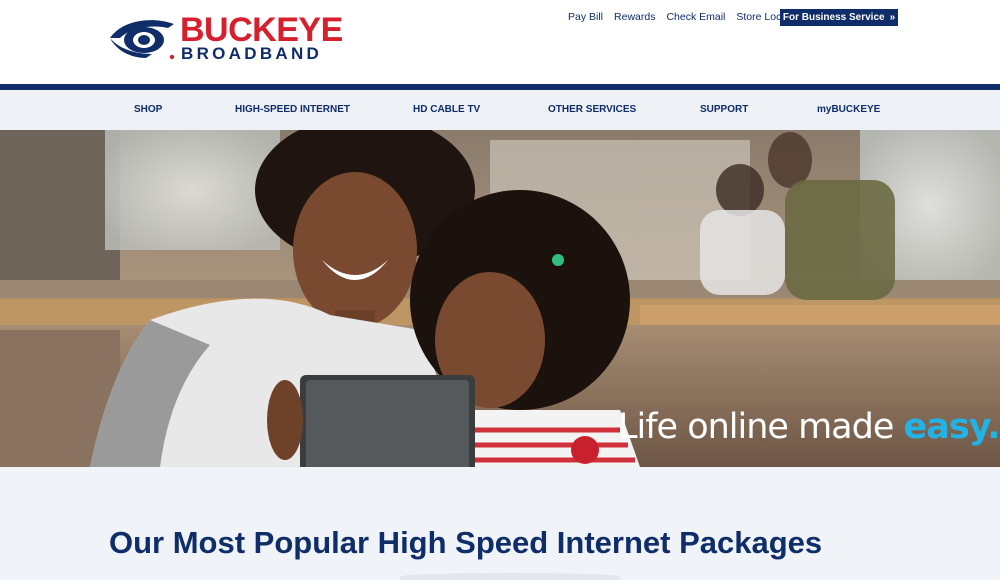  Describe the element at coordinates (225, 37) in the screenshot. I see `buckeye-logo: BUCKEYE BROADBAND` at that location.